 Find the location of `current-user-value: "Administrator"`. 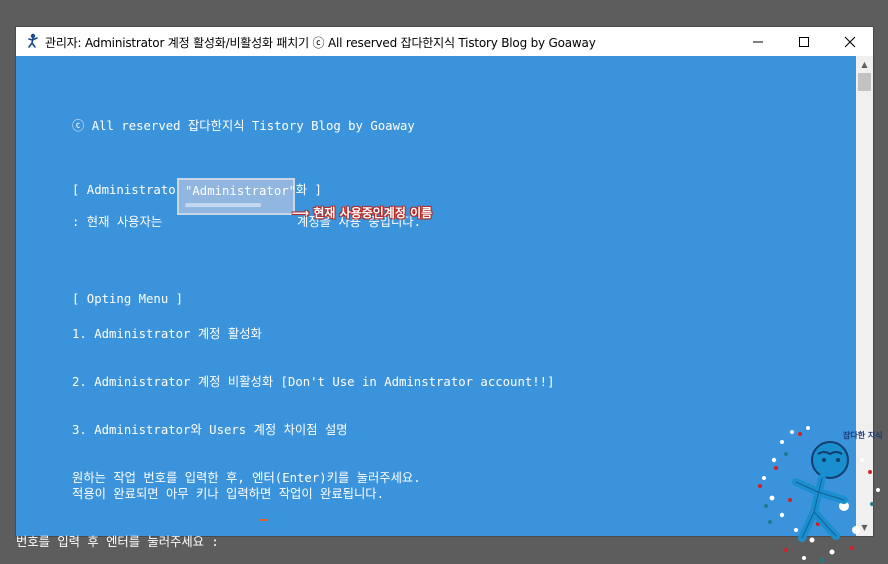

current-user-value: "Administrator" is located at coordinates (241, 191).